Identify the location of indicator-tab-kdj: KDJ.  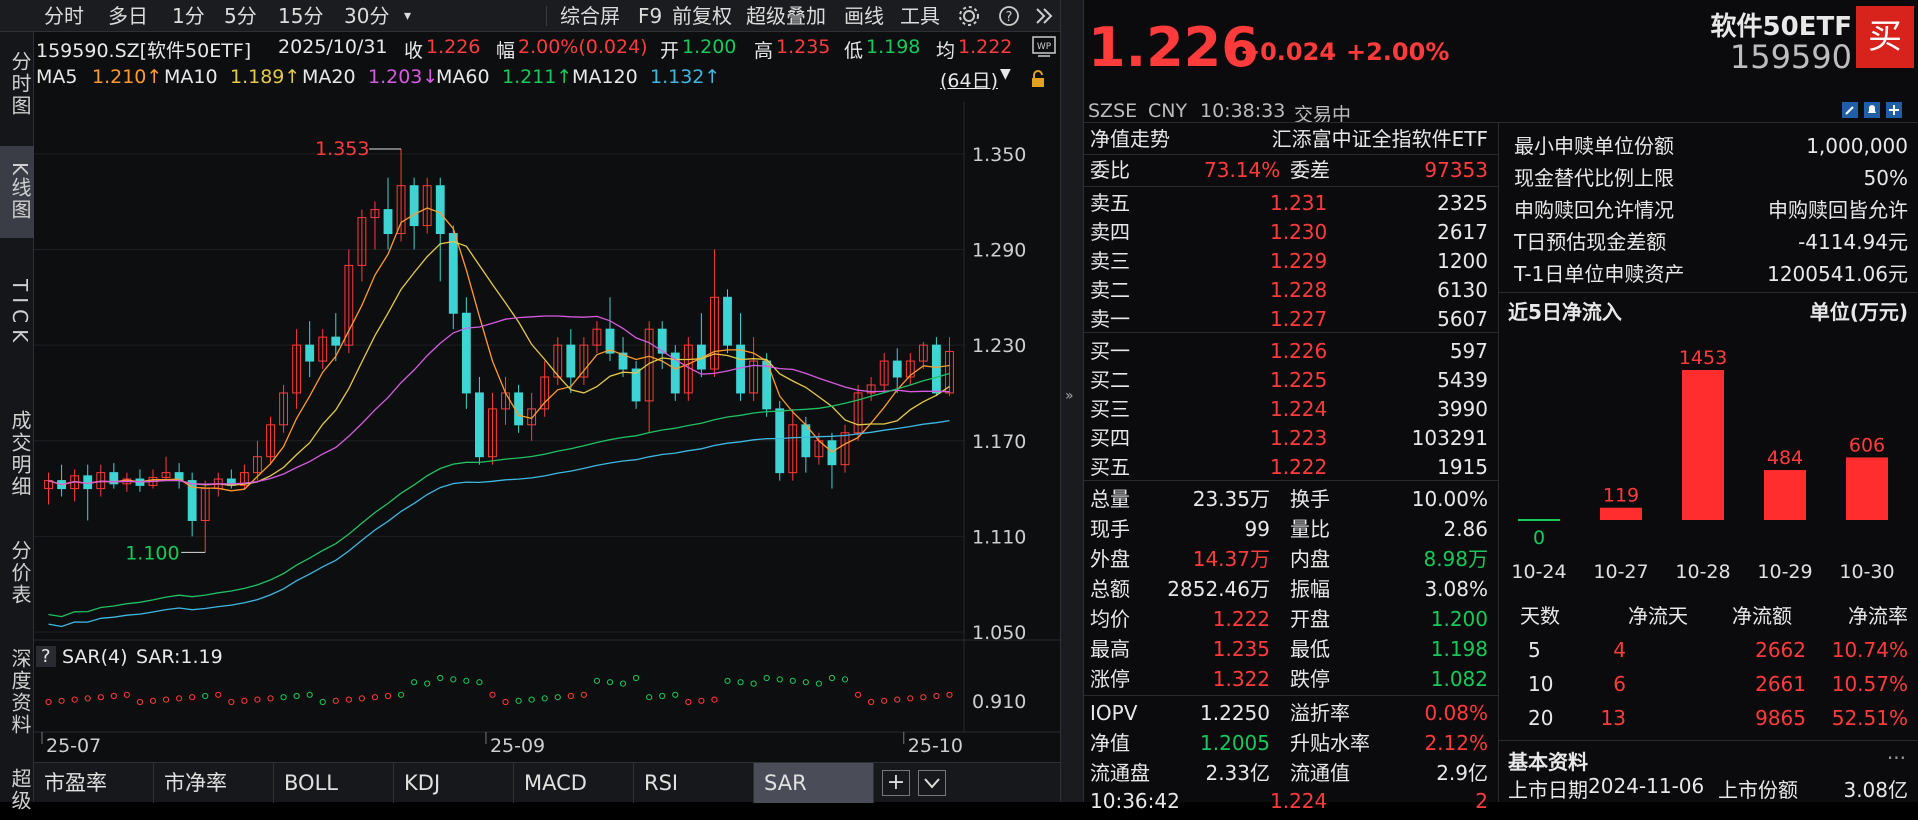
(454, 783).